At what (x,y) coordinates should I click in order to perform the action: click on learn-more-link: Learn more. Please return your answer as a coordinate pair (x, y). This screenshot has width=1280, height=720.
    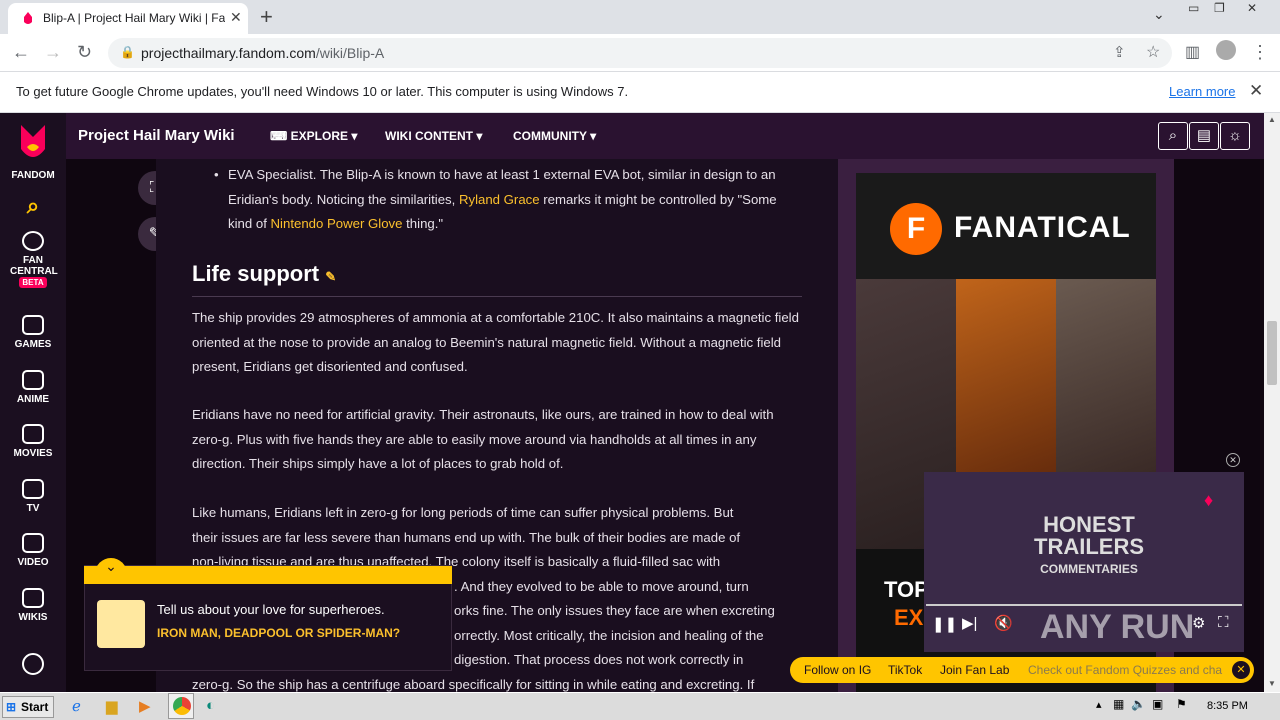
    Looking at the image, I should click on (1202, 91).